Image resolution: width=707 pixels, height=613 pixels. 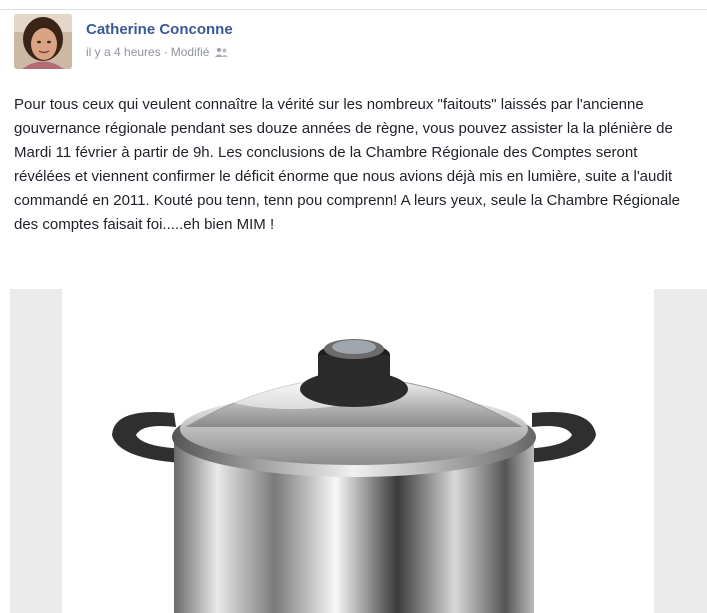 What do you see at coordinates (36, 451) in the screenshot?
I see `photo-left-band` at bounding box center [36, 451].